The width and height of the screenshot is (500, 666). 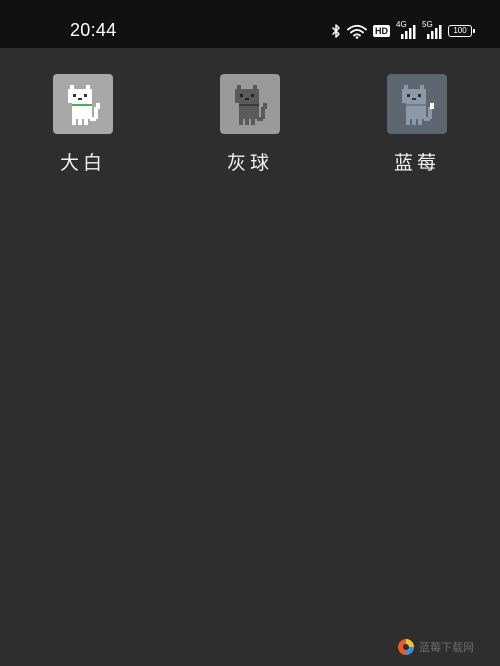 I want to click on battery-icon: 100, so click(x=461, y=31).